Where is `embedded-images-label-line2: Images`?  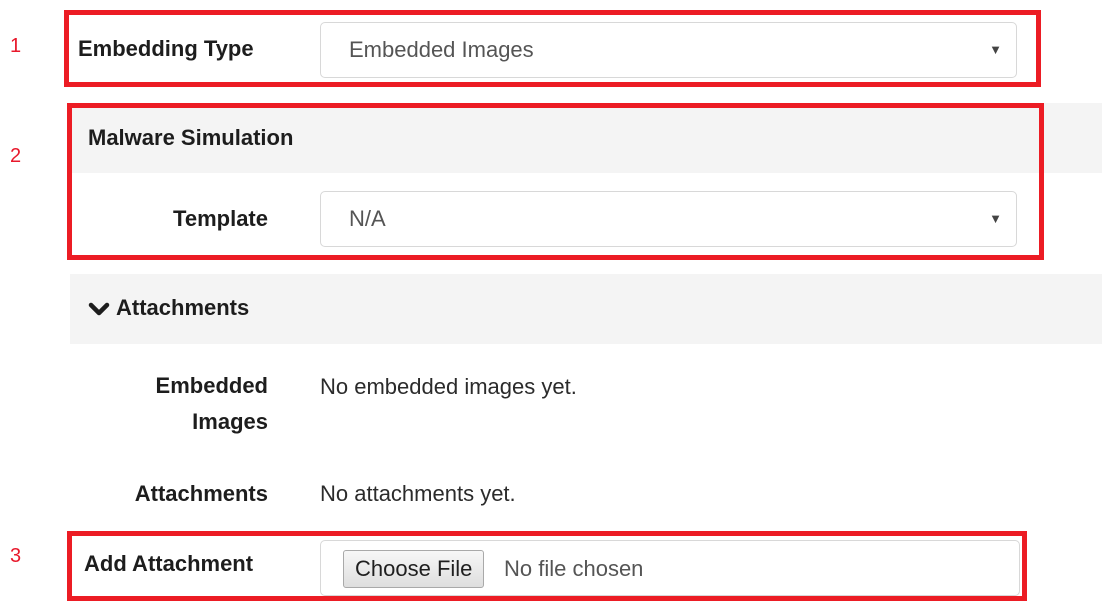 embedded-images-label-line2: Images is located at coordinates (230, 421).